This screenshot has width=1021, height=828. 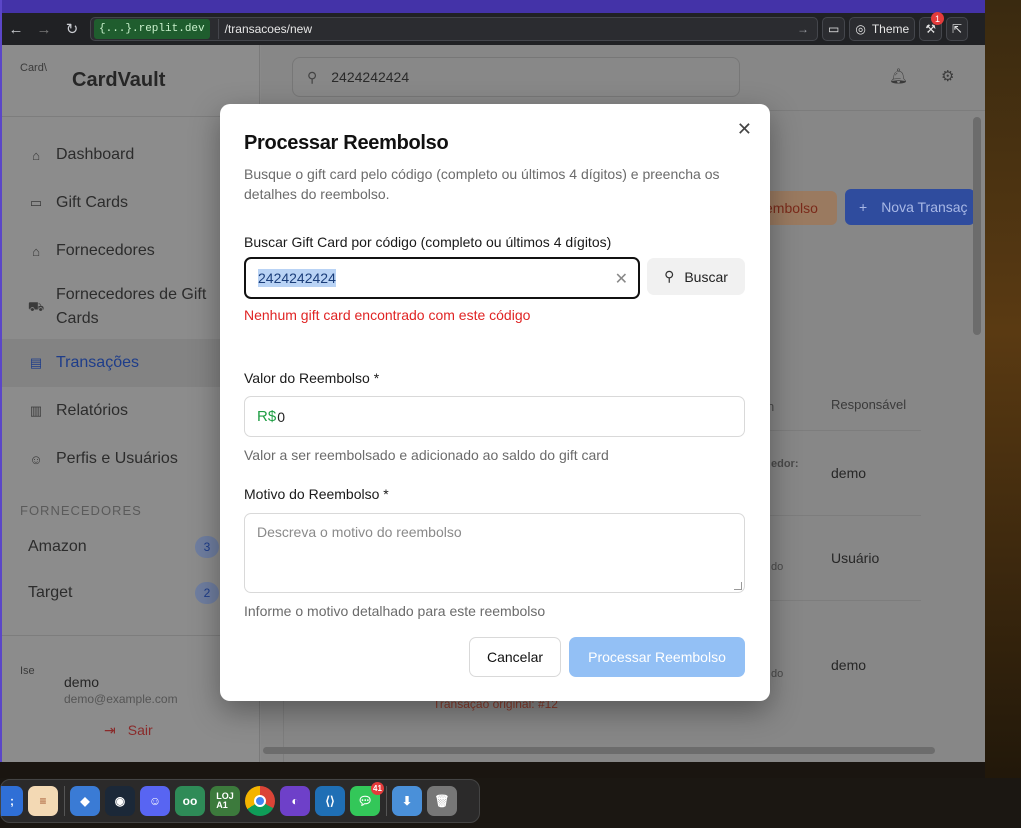 What do you see at coordinates (190, 801) in the screenshot?
I see `goodreads-icon: oo` at bounding box center [190, 801].